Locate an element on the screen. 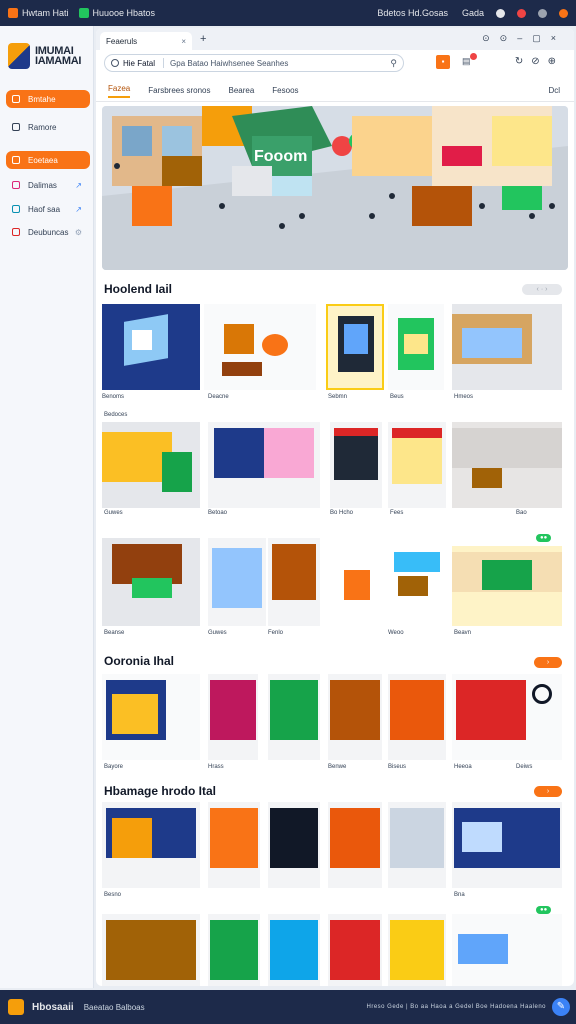  subnav-right-label: Dcl is located at coordinates (554, 90).